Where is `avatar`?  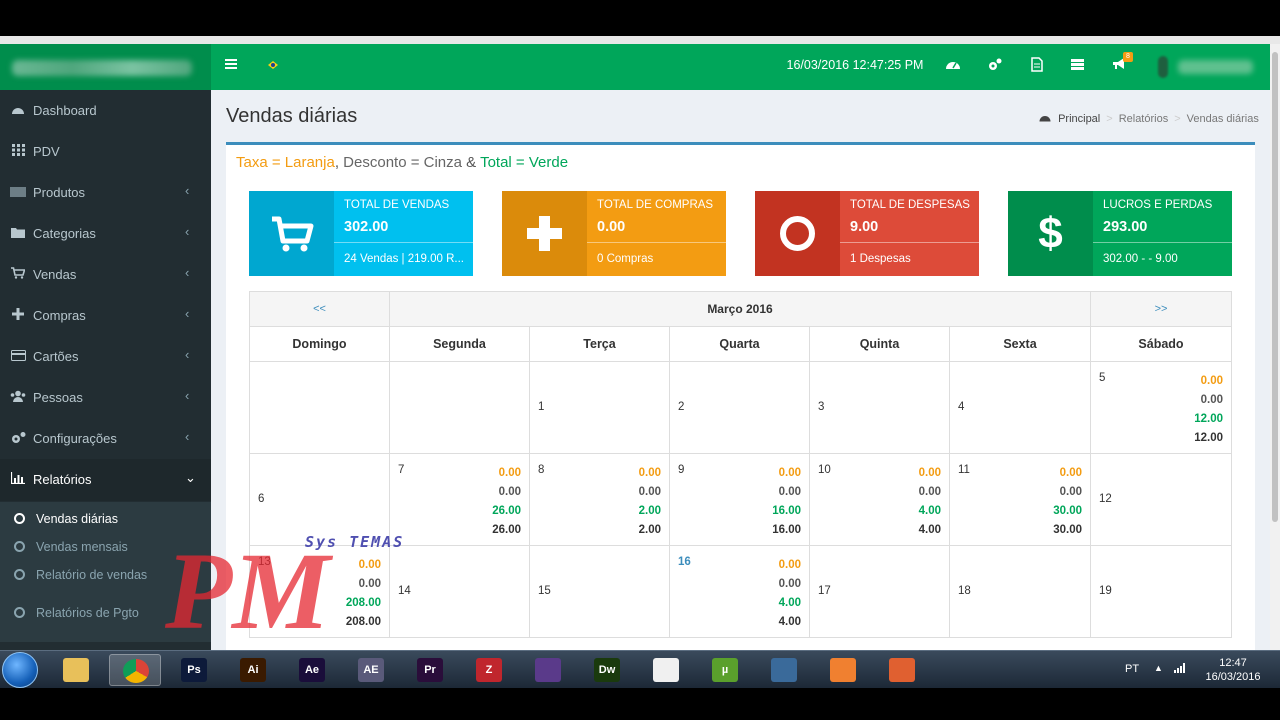 avatar is located at coordinates (1163, 67).